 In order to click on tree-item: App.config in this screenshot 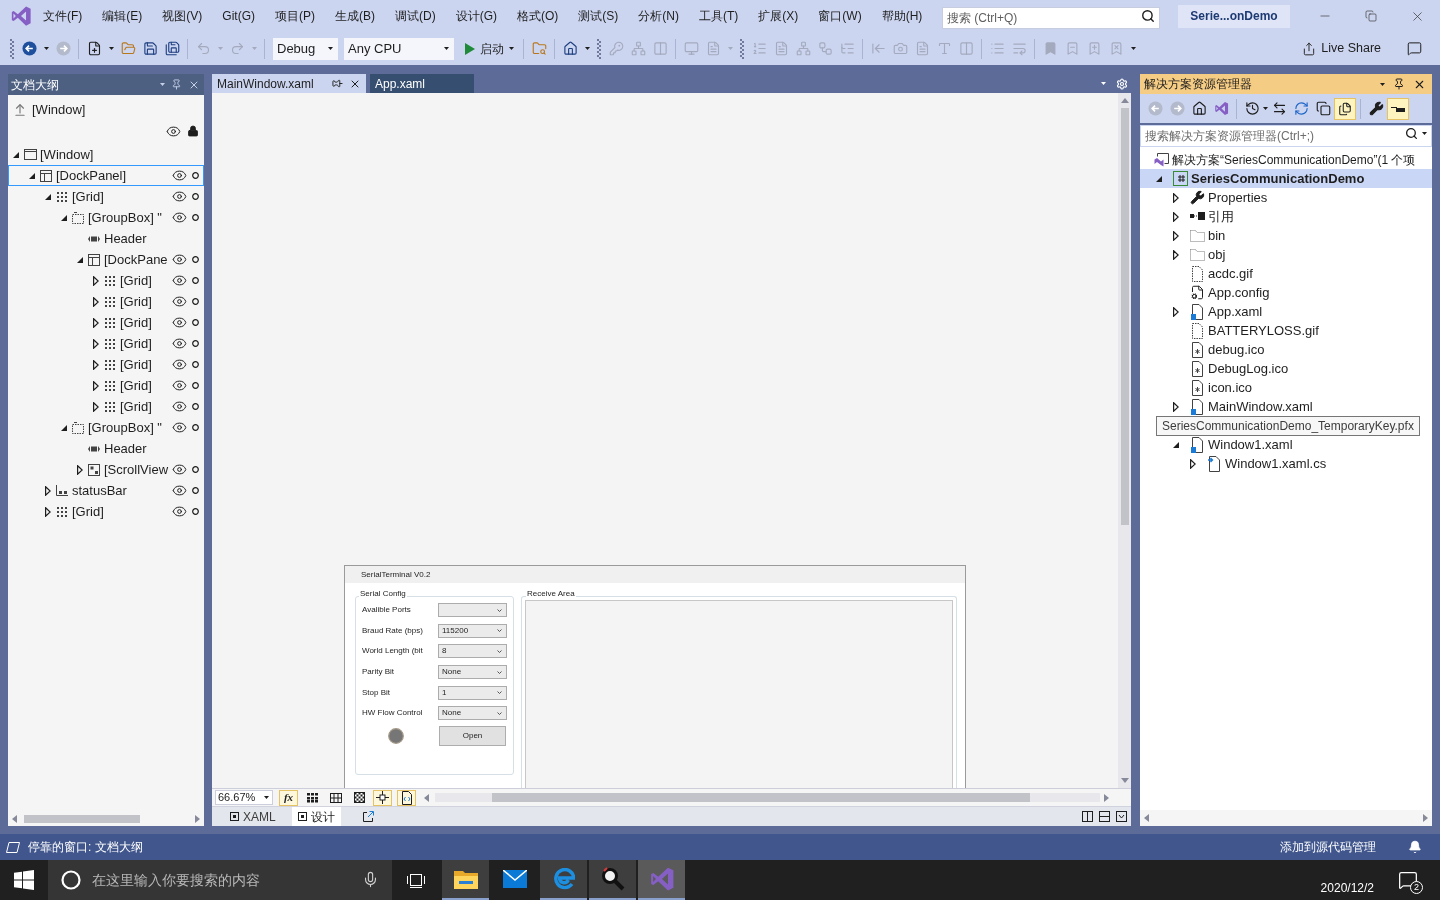, I will do `click(1286, 292)`.